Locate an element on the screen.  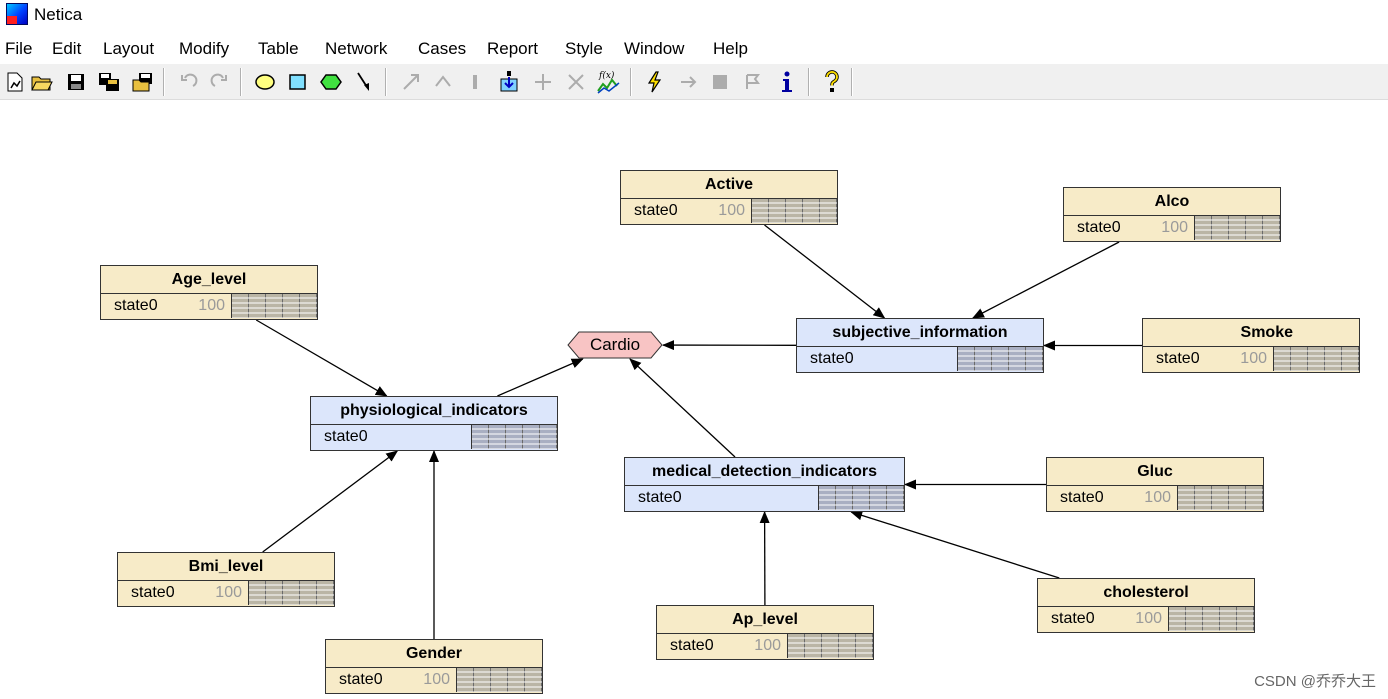
subjective-information-node: subjective_information state0 is located at coordinates (920, 345).